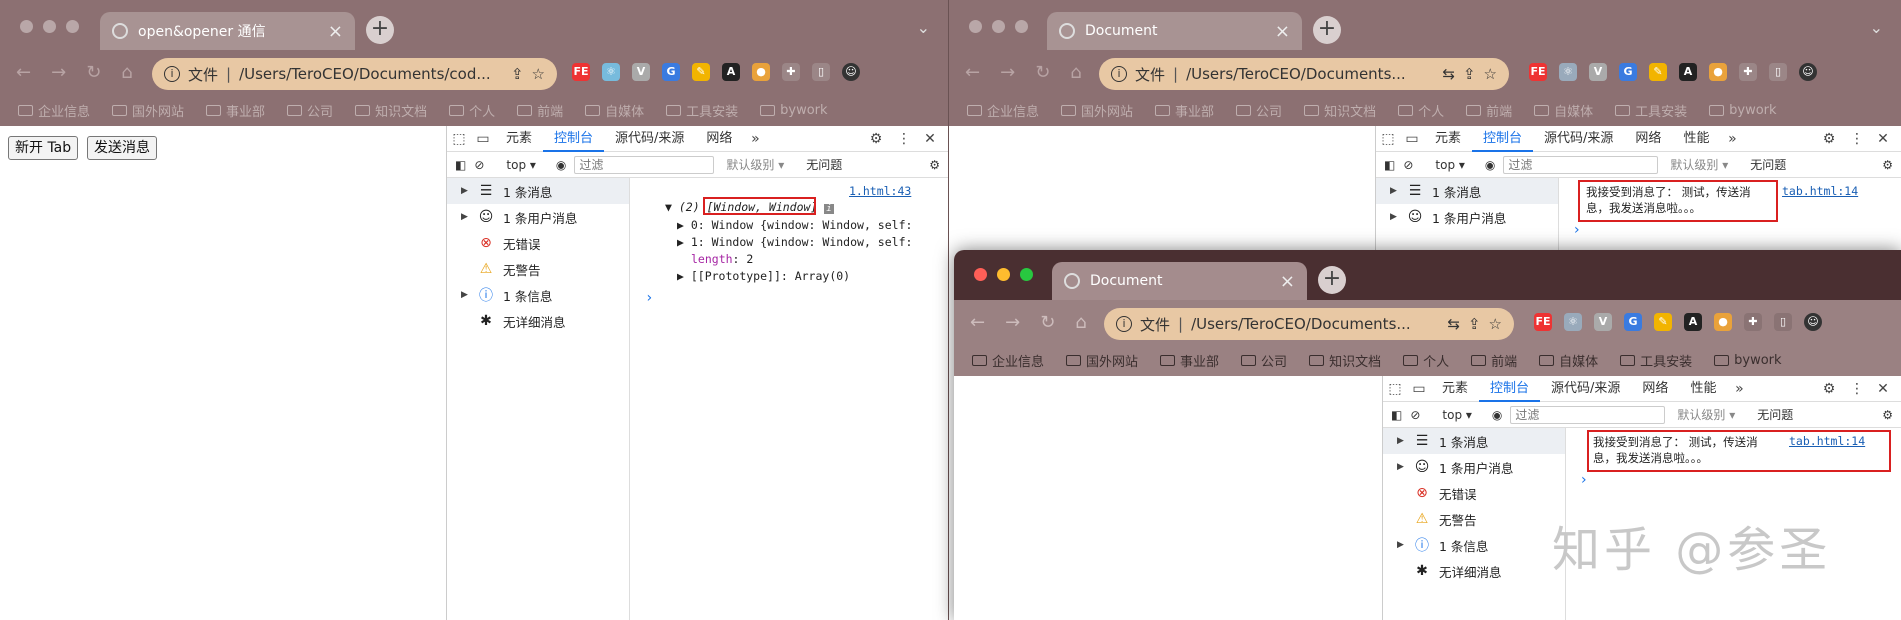  What do you see at coordinates (1075, 72) in the screenshot?
I see `home-icon: ⌂` at bounding box center [1075, 72].